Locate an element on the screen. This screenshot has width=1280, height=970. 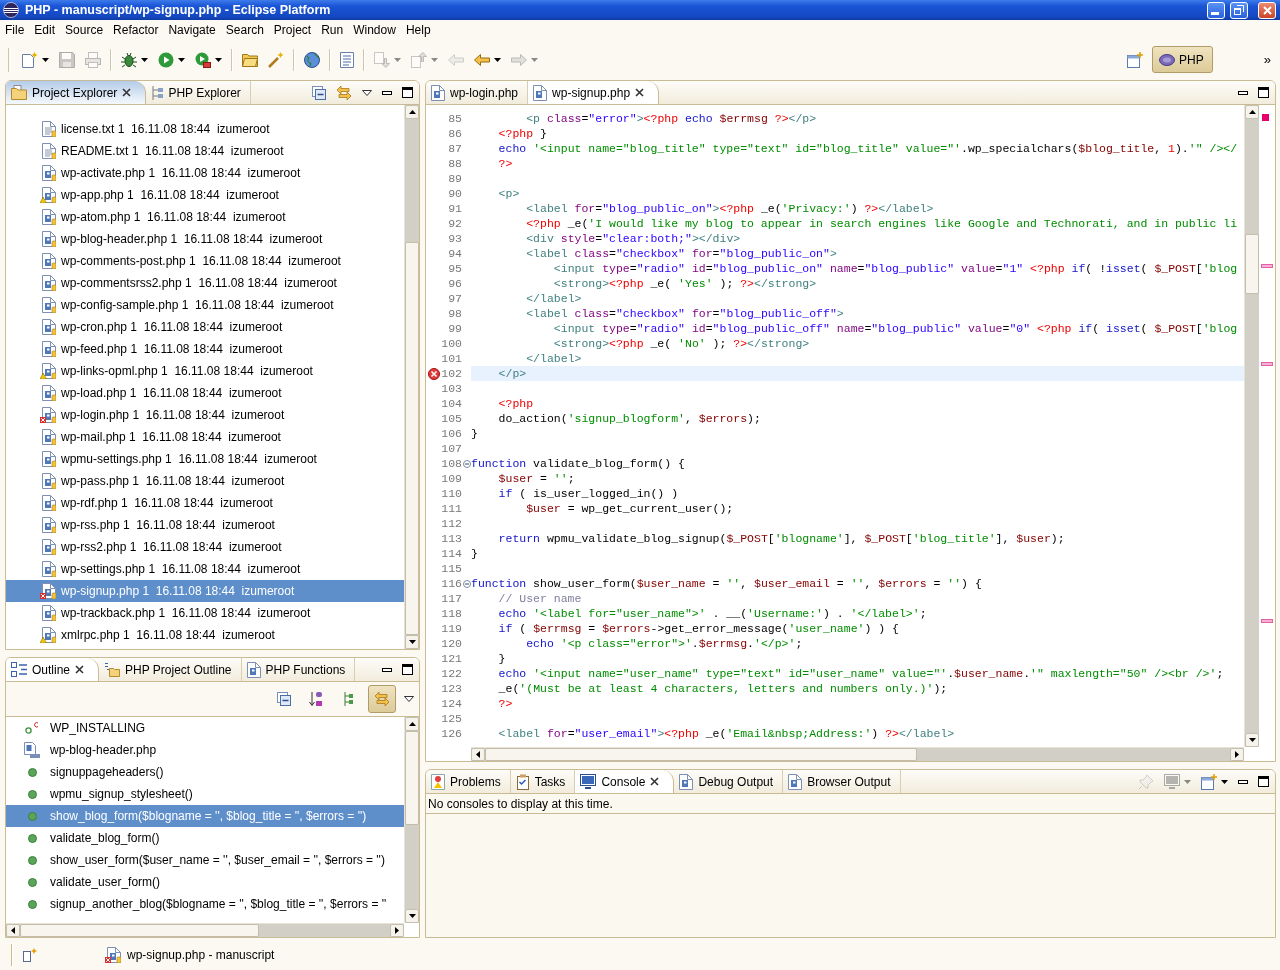
horizontal-scrollbar is located at coordinates (857, 754).